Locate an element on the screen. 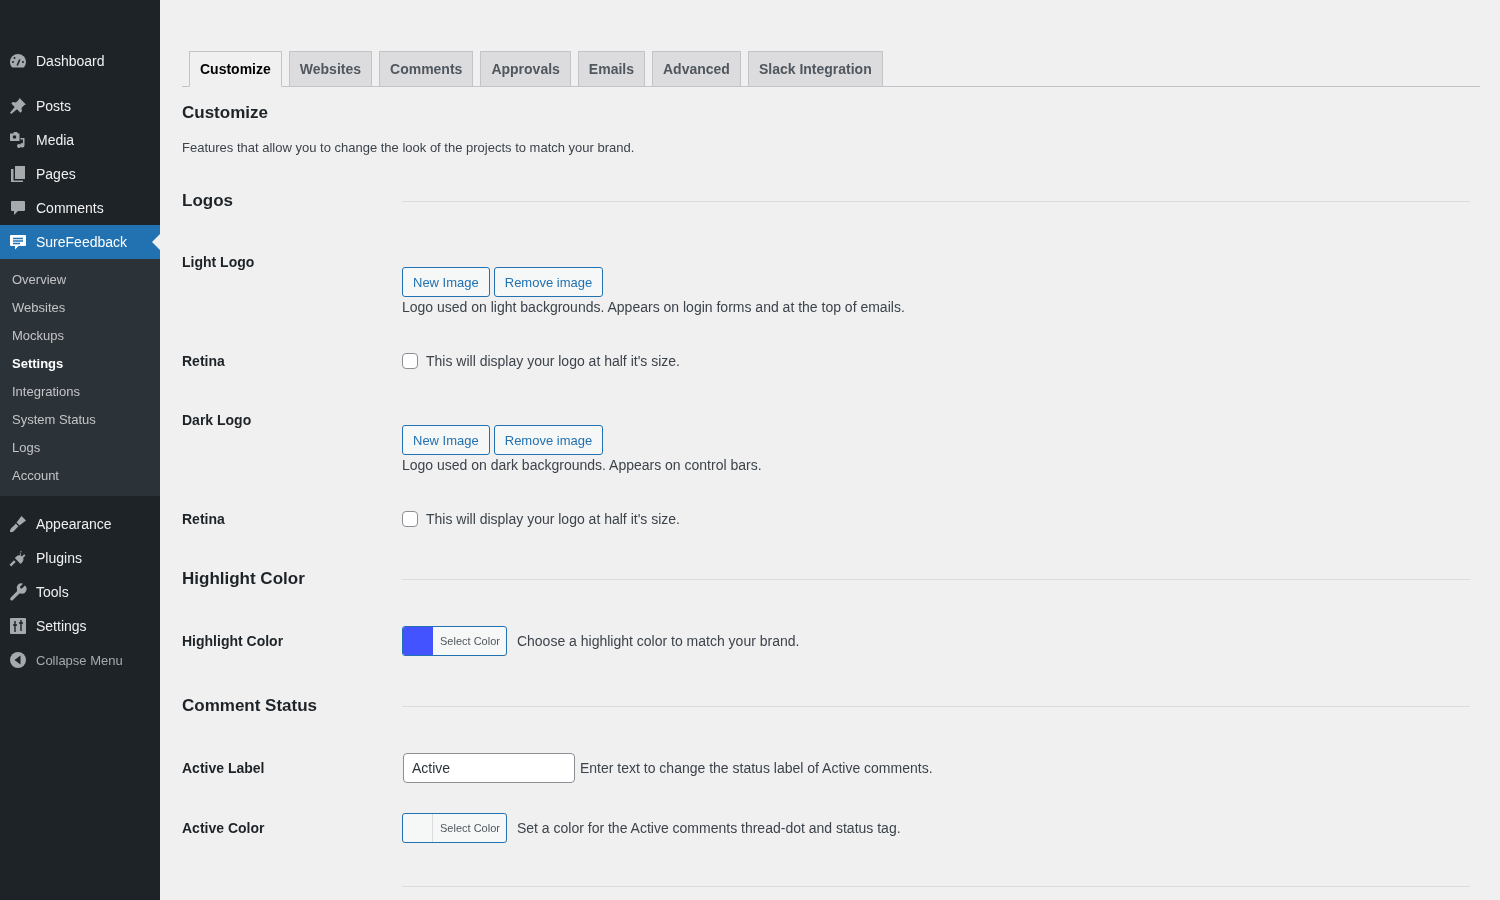 This screenshot has height=900, width=1500. paintbrush-icon is located at coordinates (18, 524).